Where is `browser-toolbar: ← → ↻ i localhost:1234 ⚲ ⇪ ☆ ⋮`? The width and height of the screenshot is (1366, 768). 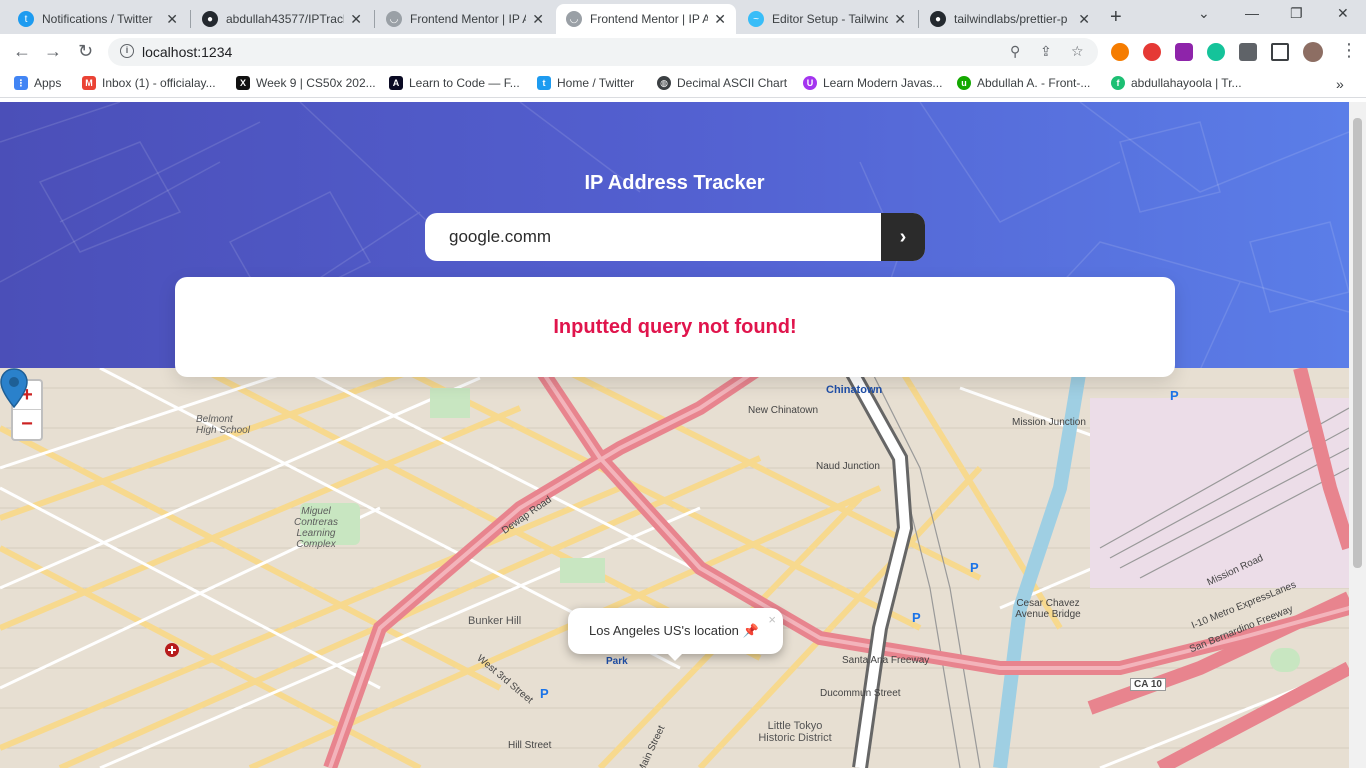
browser-toolbar: ← → ↻ i localhost:1234 ⚲ ⇪ ☆ ⋮ is located at coordinates (683, 52).